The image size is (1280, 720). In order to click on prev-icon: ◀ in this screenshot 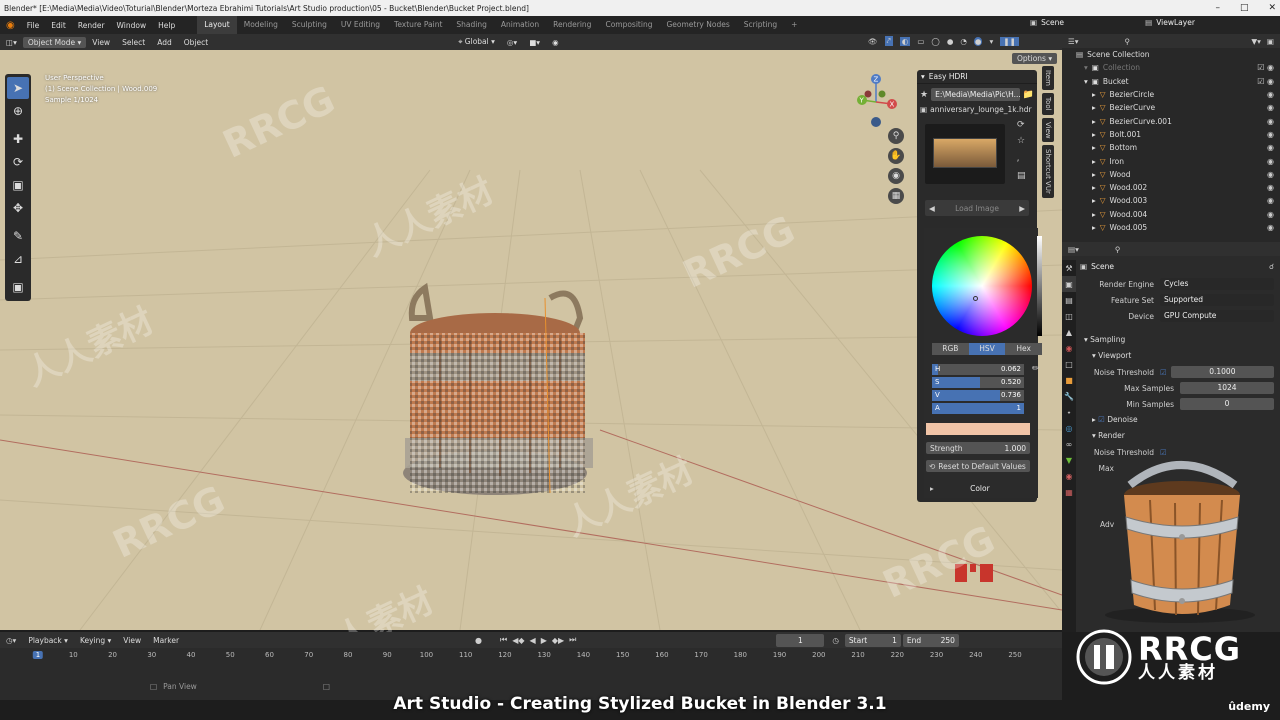, I will do `click(932, 208)`.